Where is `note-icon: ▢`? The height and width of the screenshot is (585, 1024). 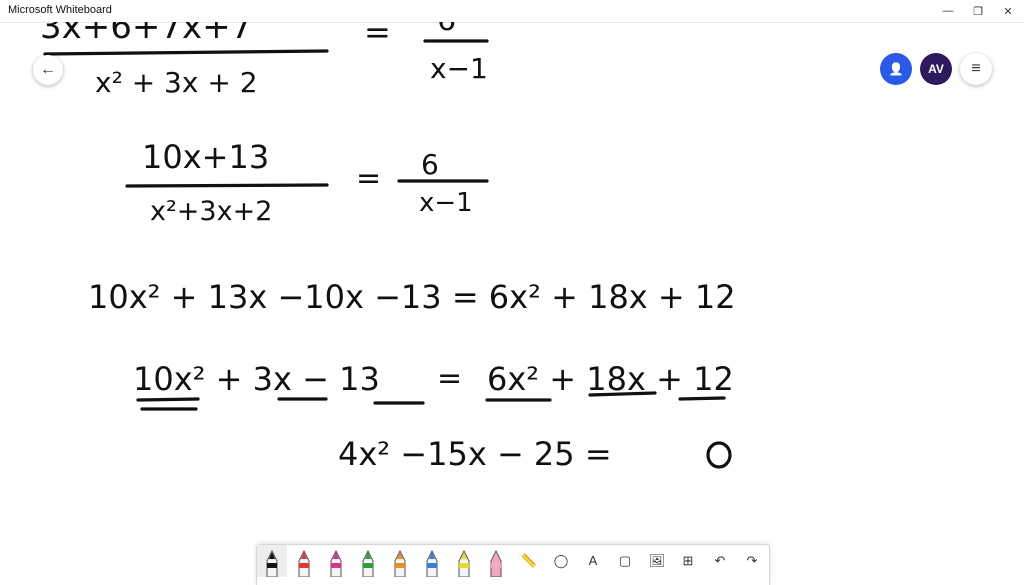
note-icon: ▢ is located at coordinates (625, 561).